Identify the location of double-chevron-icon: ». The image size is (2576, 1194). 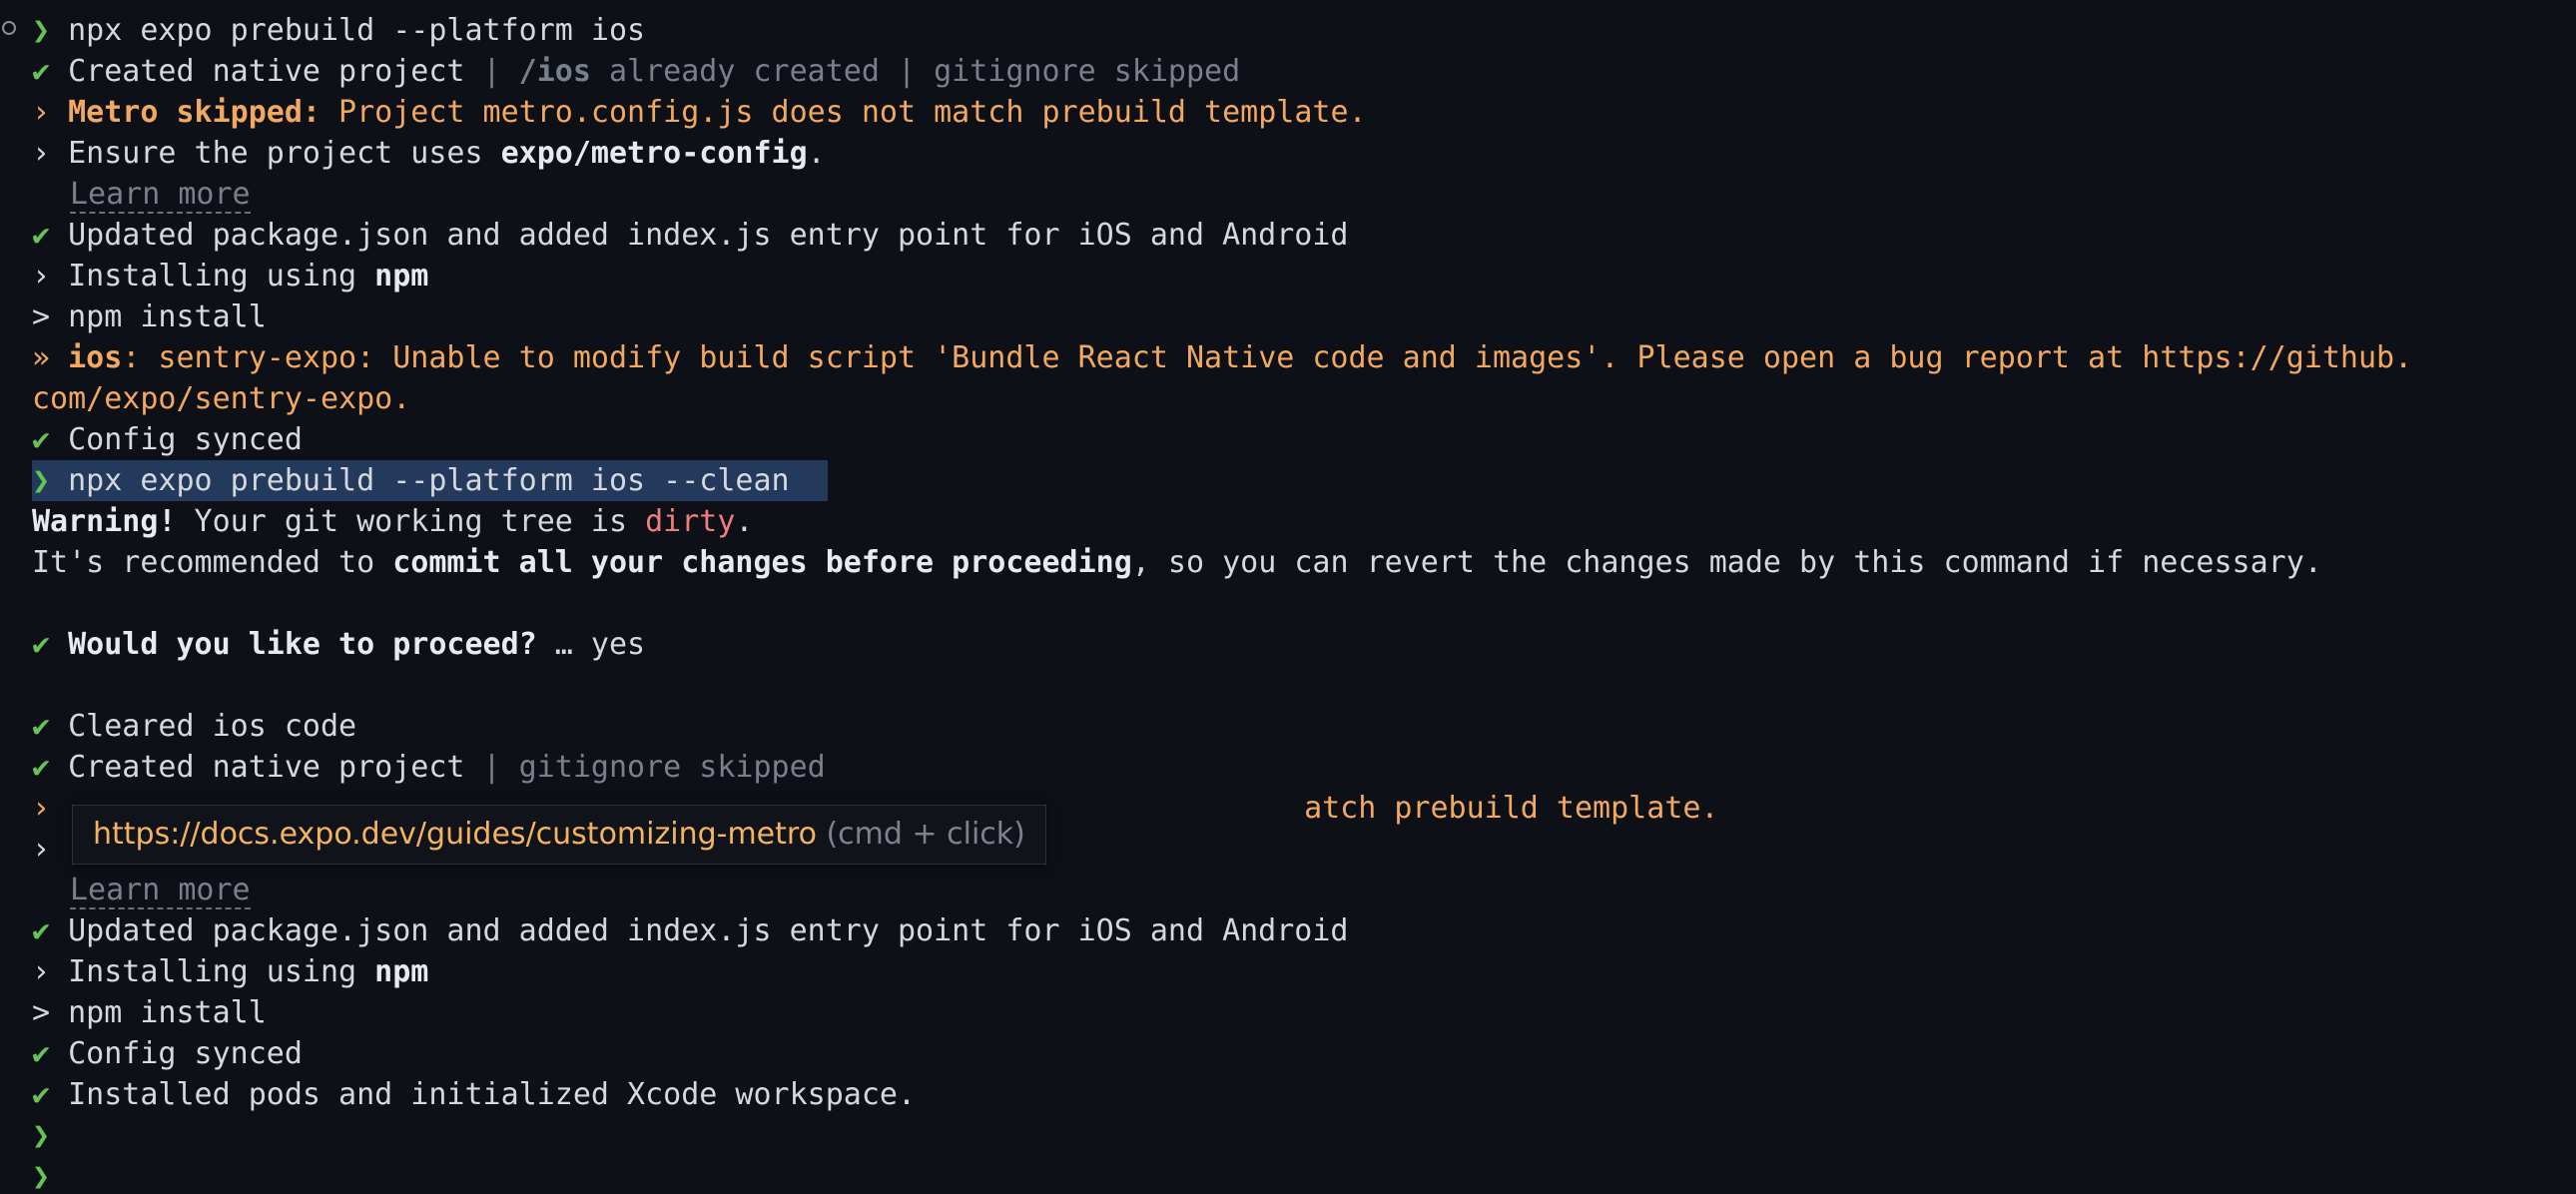
(41, 357).